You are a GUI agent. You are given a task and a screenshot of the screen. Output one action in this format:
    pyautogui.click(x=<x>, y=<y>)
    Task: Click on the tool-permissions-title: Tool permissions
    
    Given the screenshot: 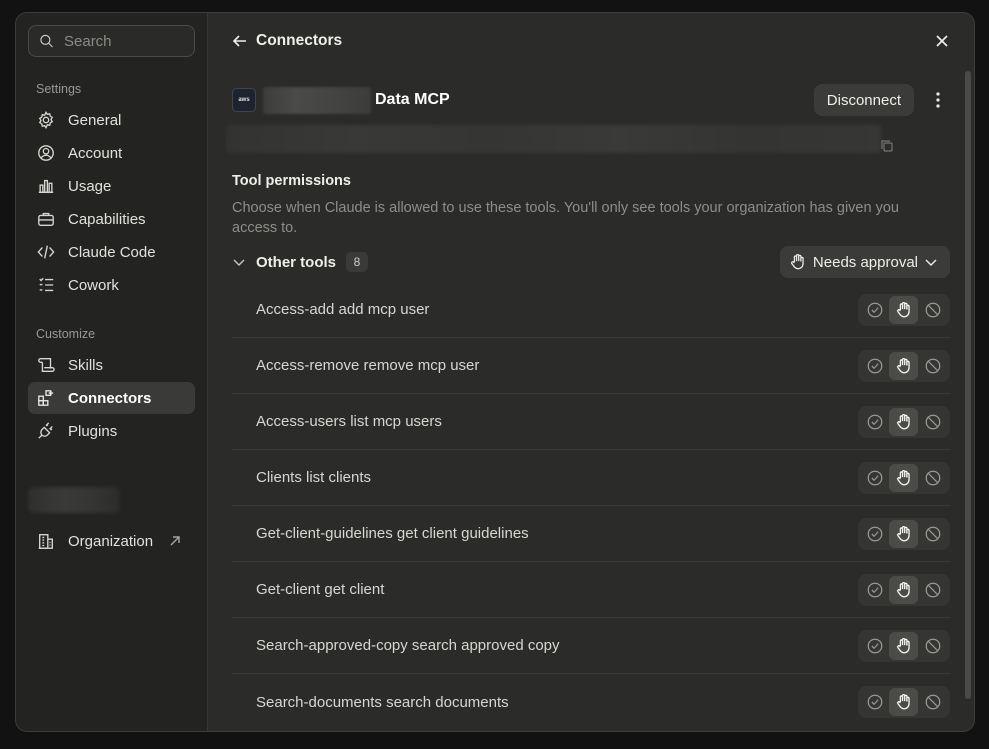 What is the action you would take?
    pyautogui.click(x=291, y=181)
    